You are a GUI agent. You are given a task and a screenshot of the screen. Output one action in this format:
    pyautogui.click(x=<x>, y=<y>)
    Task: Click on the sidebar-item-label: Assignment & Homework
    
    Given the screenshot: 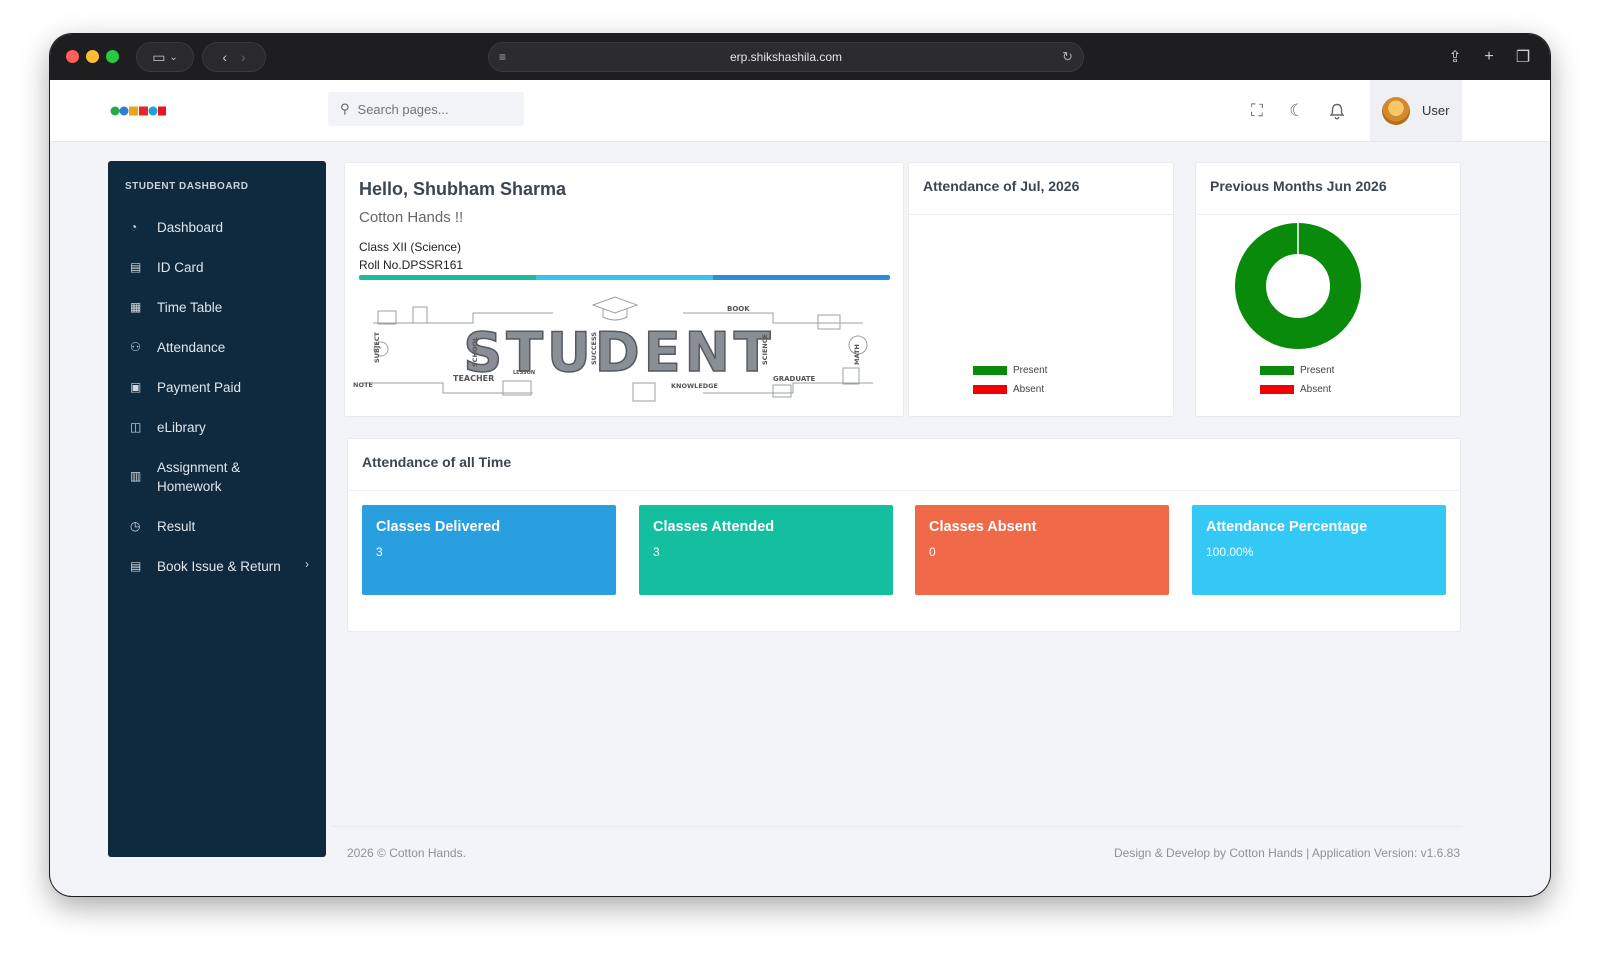 What is the action you would take?
    pyautogui.click(x=199, y=477)
    